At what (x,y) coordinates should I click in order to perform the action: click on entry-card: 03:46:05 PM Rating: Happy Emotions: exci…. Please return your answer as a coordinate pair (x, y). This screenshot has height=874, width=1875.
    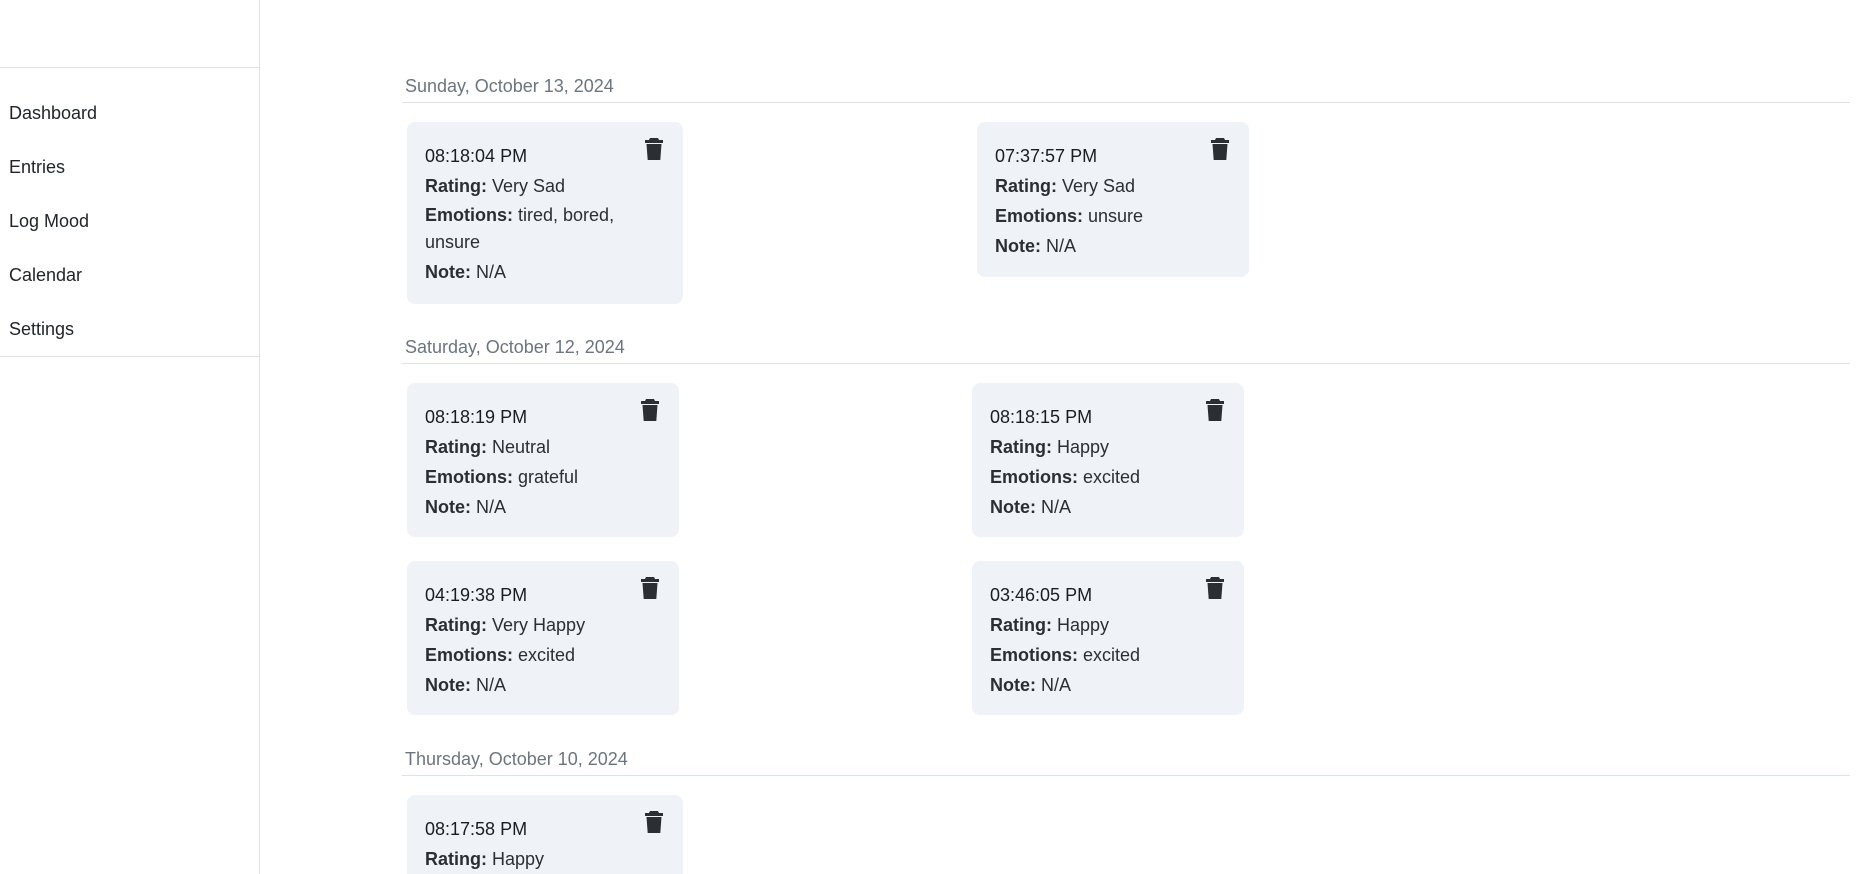
    Looking at the image, I should click on (1108, 638).